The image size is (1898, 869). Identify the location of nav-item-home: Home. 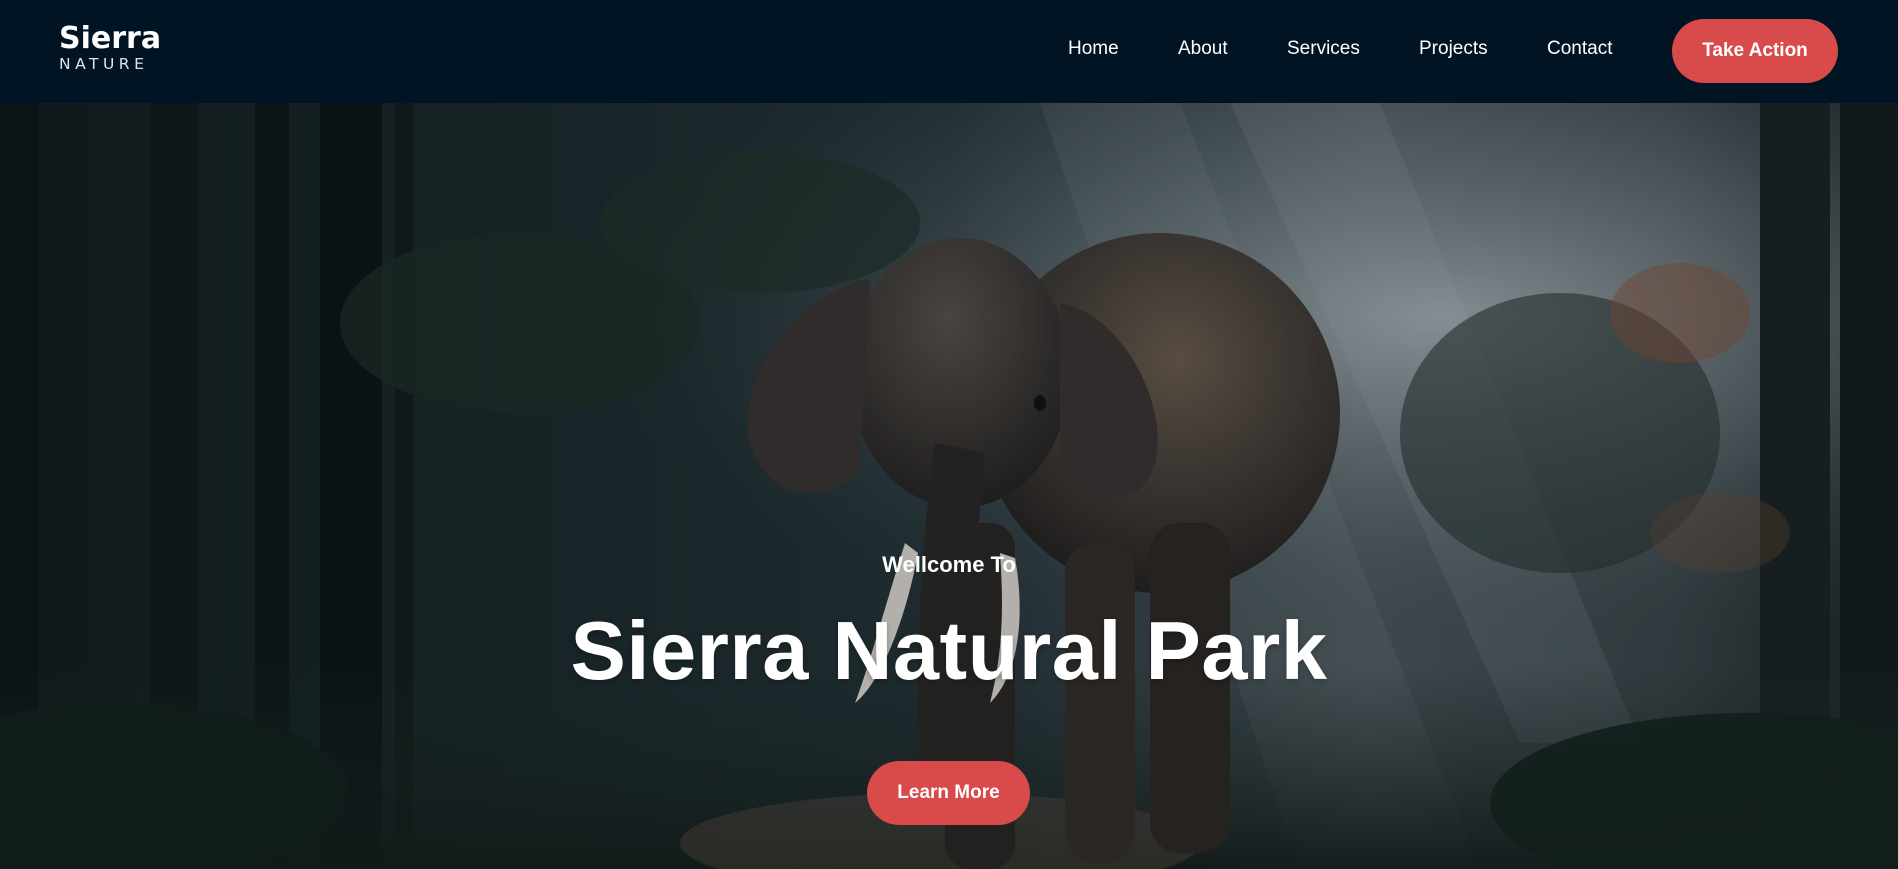
(1093, 49).